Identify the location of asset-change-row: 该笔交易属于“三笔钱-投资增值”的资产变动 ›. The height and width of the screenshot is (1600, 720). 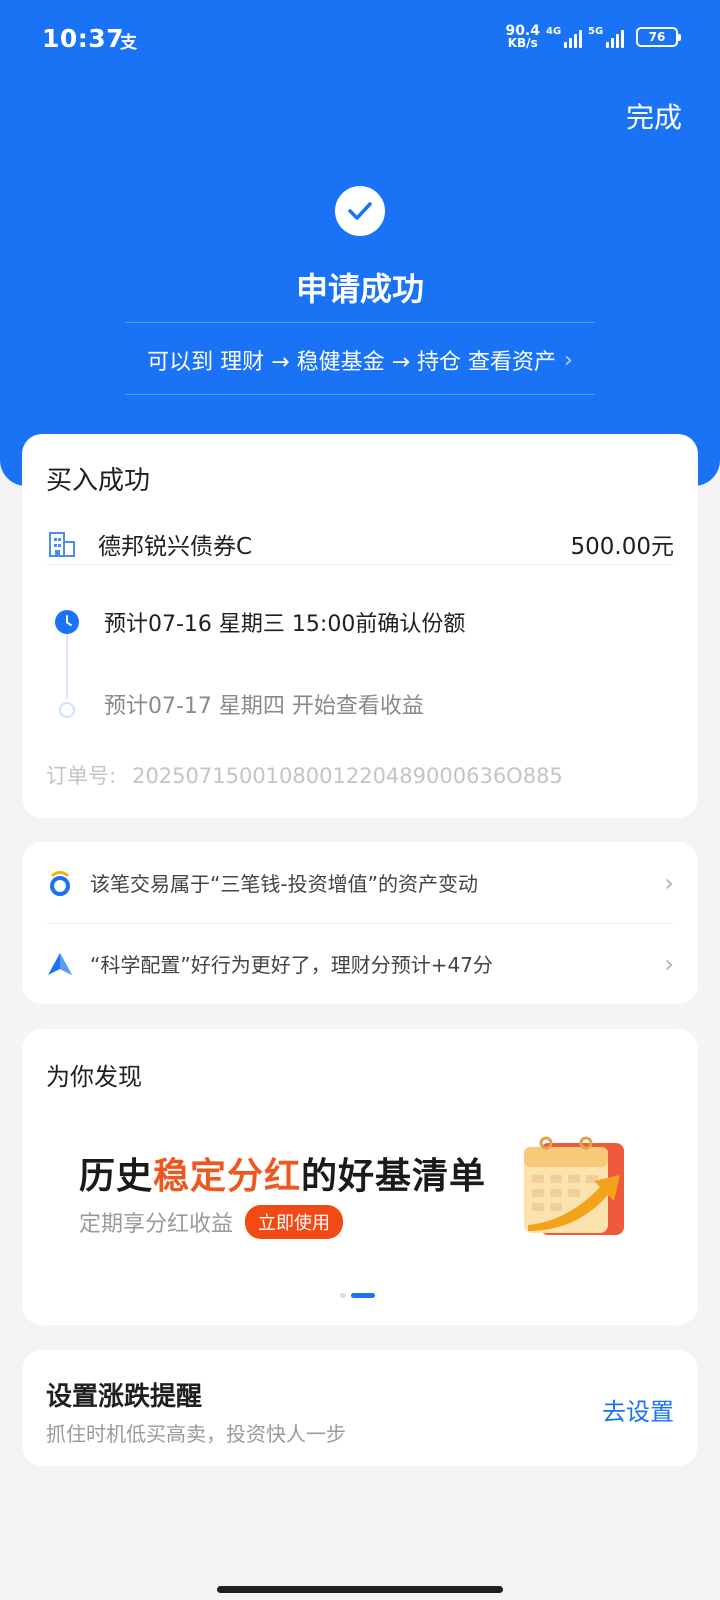
(360, 882).